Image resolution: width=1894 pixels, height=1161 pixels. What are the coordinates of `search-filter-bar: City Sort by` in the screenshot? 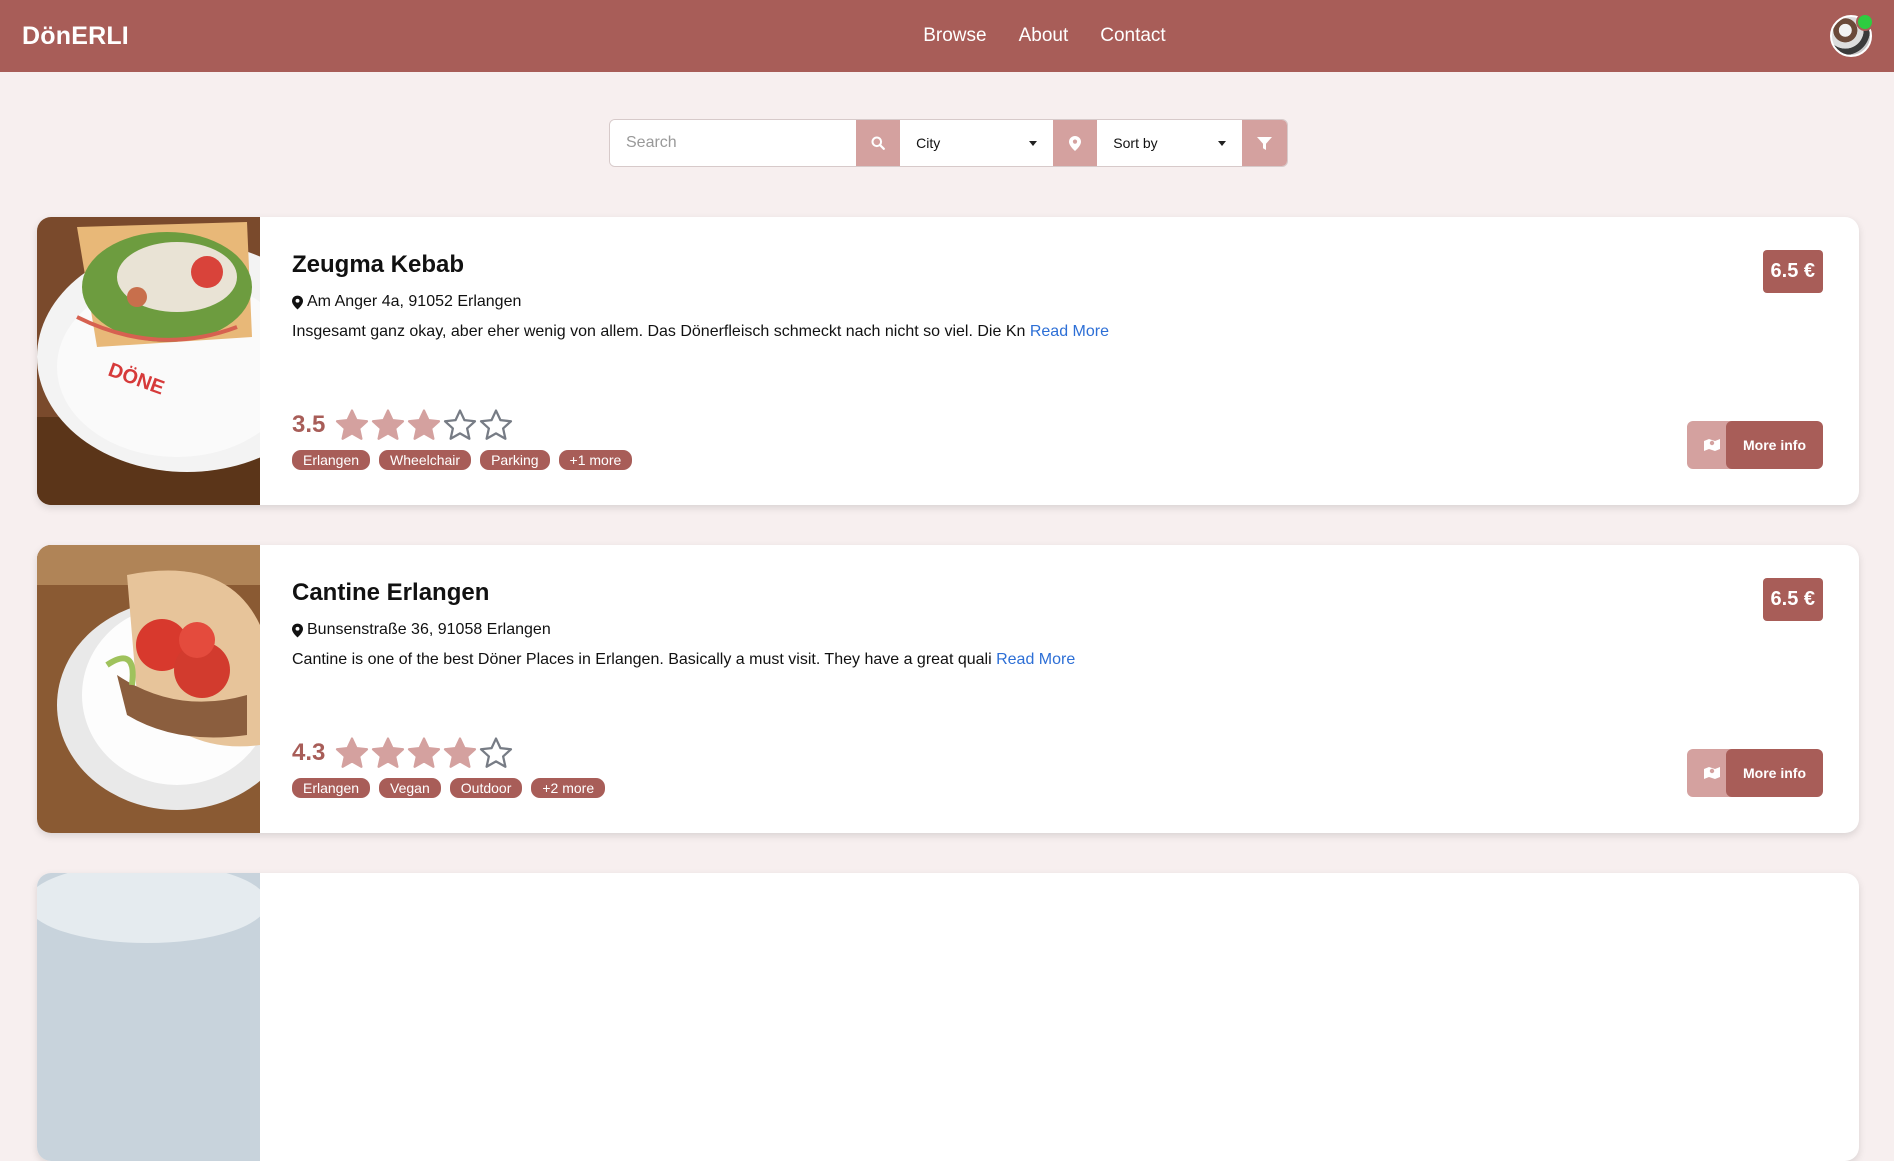 It's located at (948, 143).